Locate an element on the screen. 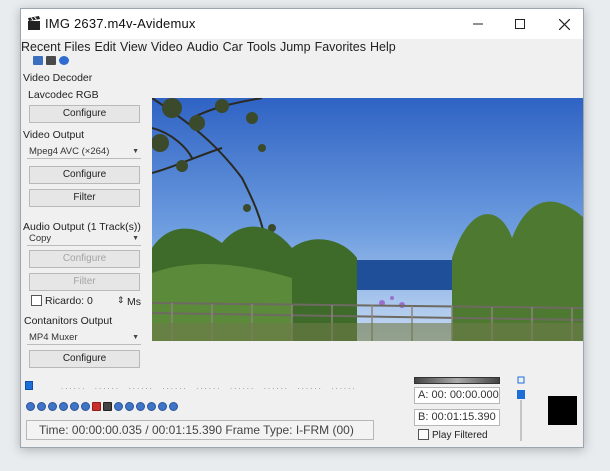 The height and width of the screenshot is (471, 610). next-black-frame-icon is located at coordinates (129, 406).